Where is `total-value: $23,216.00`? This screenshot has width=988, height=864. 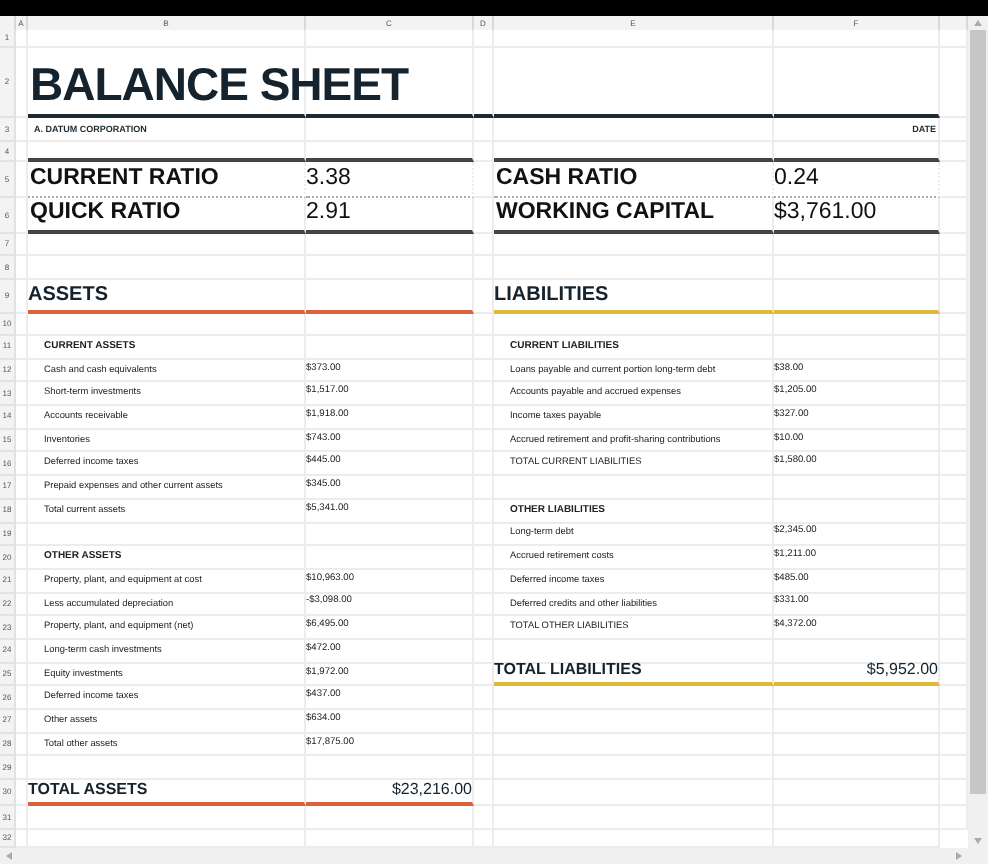 total-value: $23,216.00 is located at coordinates (431, 792).